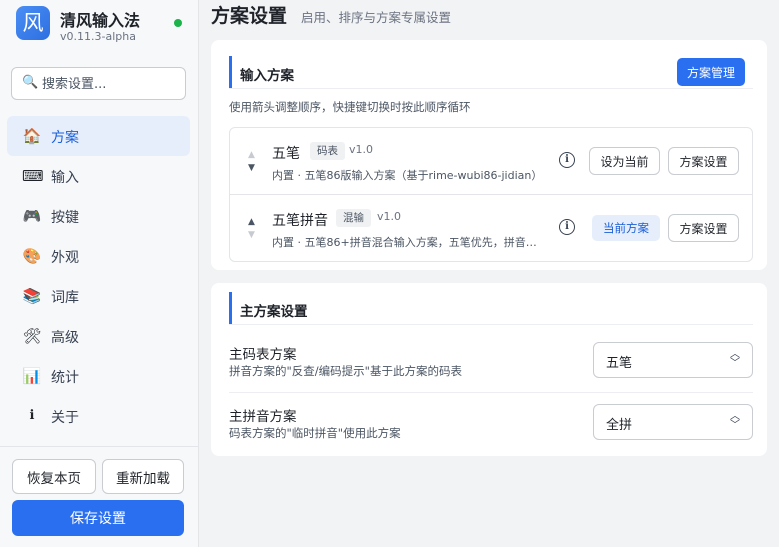 The height and width of the screenshot is (547, 779). What do you see at coordinates (32, 136) in the screenshot?
I see `home-icon: 🏠` at bounding box center [32, 136].